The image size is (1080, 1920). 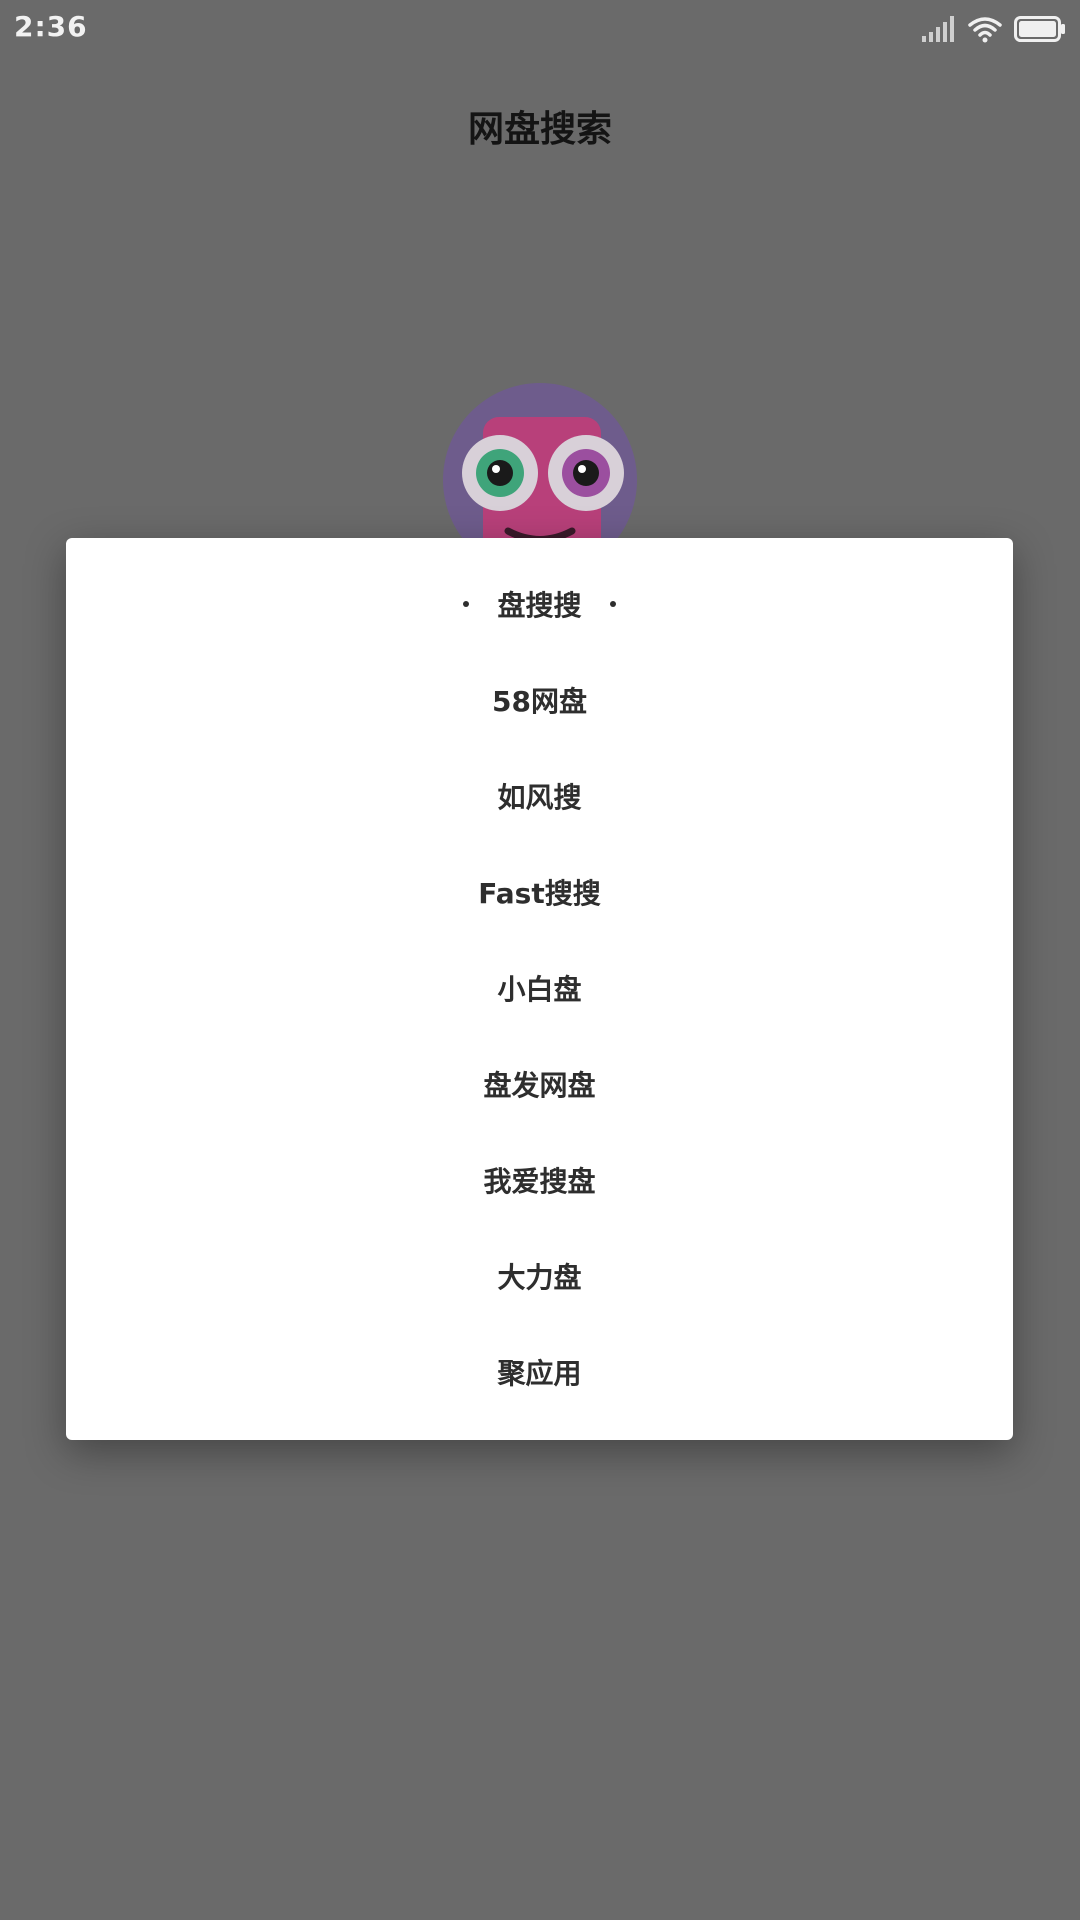 What do you see at coordinates (540, 29) in the screenshot?
I see `status-bar: 2:36` at bounding box center [540, 29].